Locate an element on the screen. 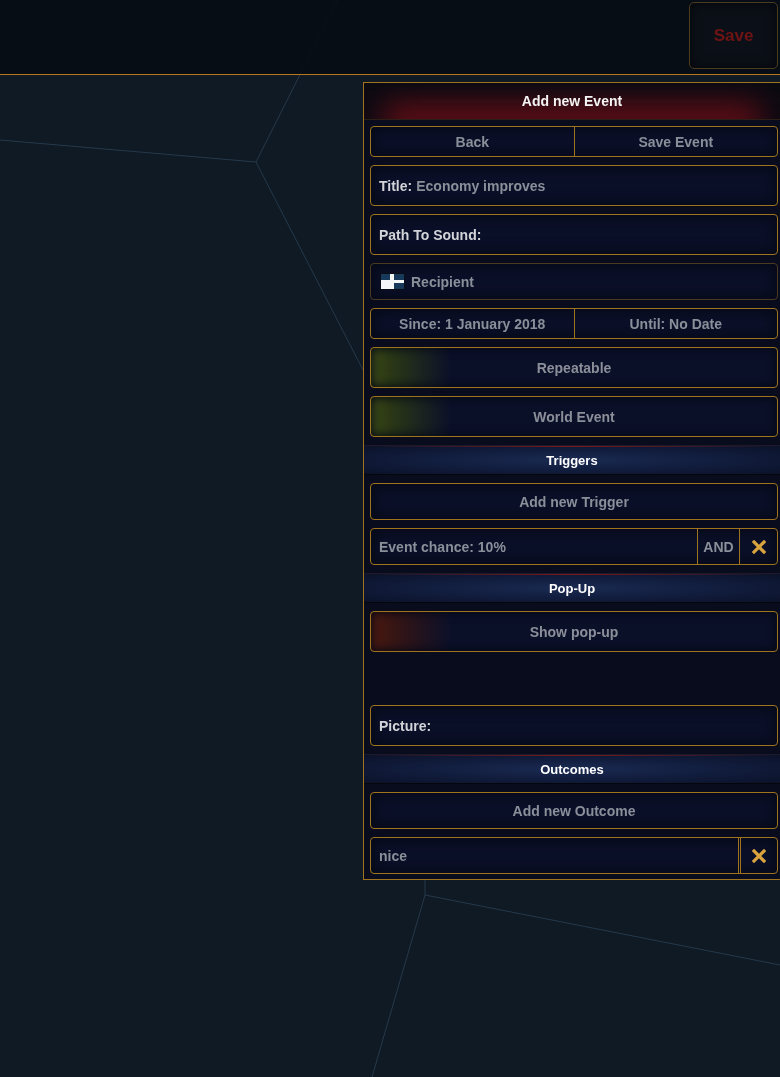 This screenshot has height=1077, width=780. save-event-button: Save Event is located at coordinates (675, 141).